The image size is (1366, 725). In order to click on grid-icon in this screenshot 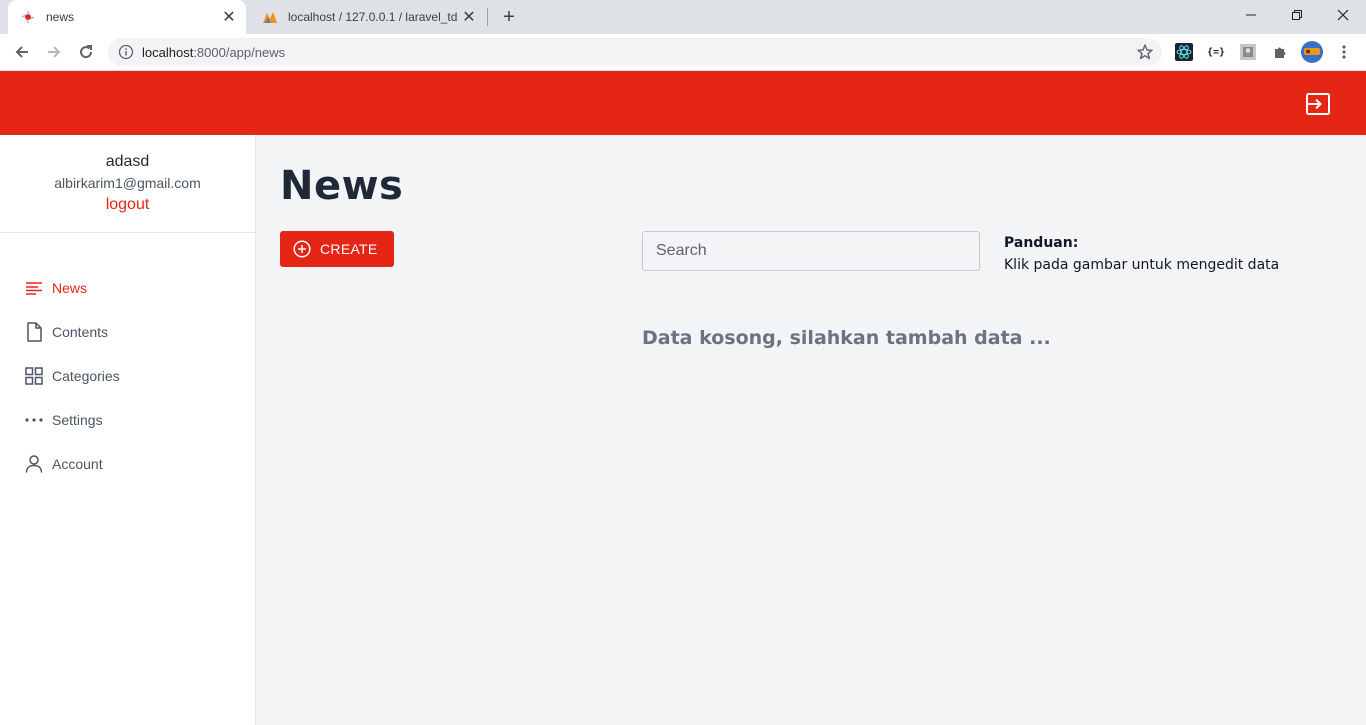, I will do `click(34, 376)`.